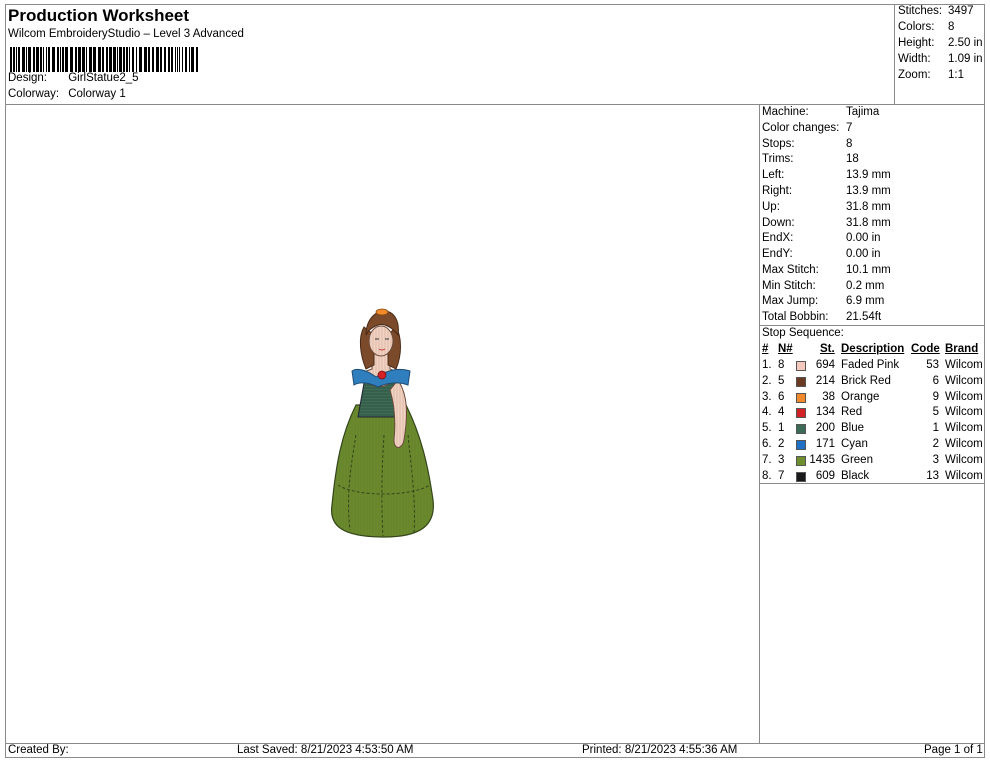  What do you see at coordinates (767, 428) in the screenshot?
I see `stop-row-number: 5.` at bounding box center [767, 428].